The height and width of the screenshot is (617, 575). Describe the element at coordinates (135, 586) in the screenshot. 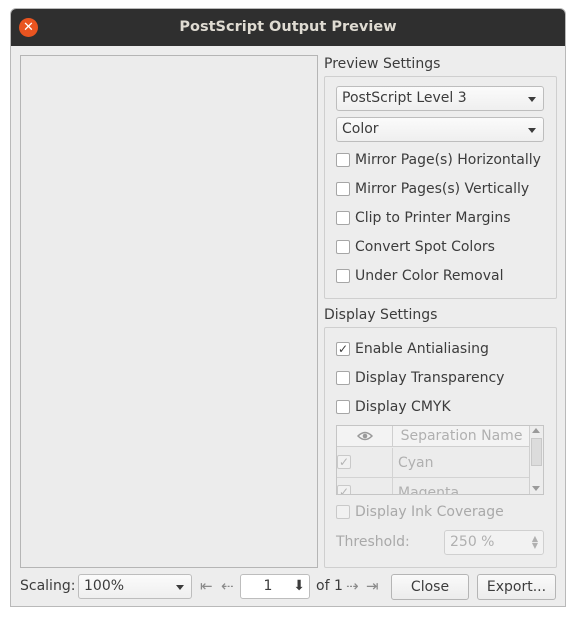

I see `scaling-select: 100%` at that location.